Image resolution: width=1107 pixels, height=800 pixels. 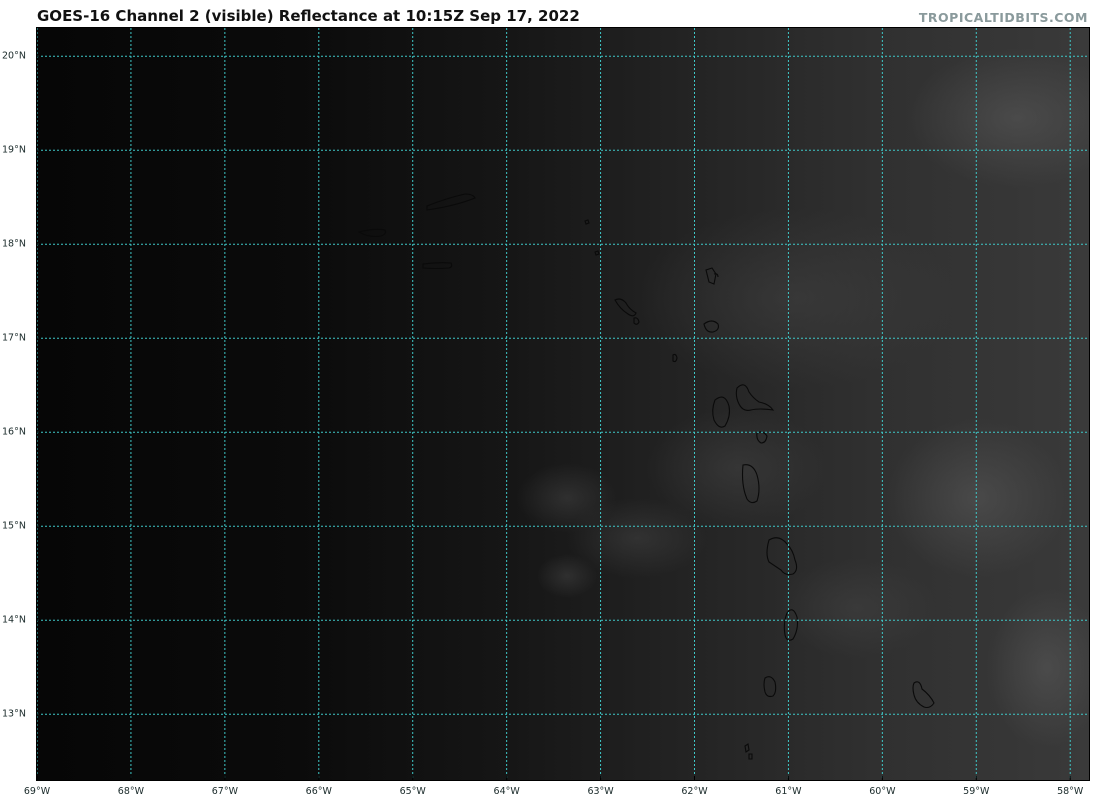 I want to click on lon-label-59w: 59°W, so click(x=976, y=791).